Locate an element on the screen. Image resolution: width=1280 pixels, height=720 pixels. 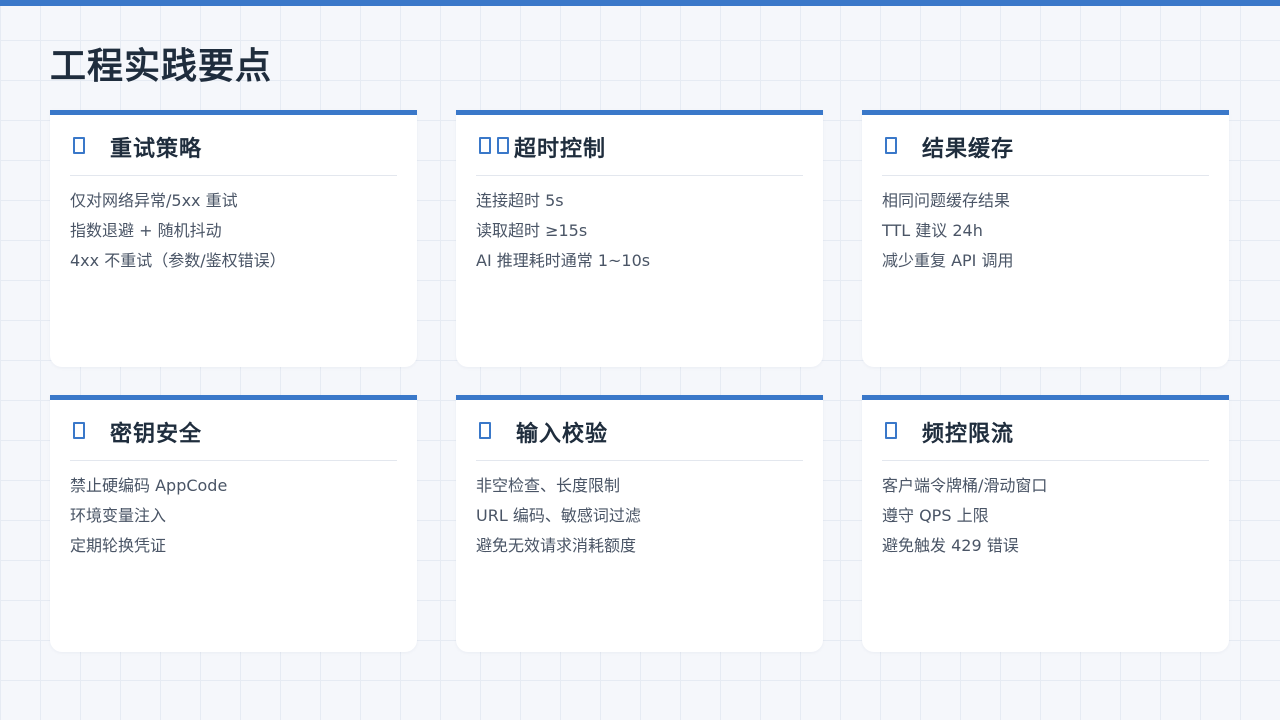
list-item: 读取超时 ≥15s is located at coordinates (532, 230).